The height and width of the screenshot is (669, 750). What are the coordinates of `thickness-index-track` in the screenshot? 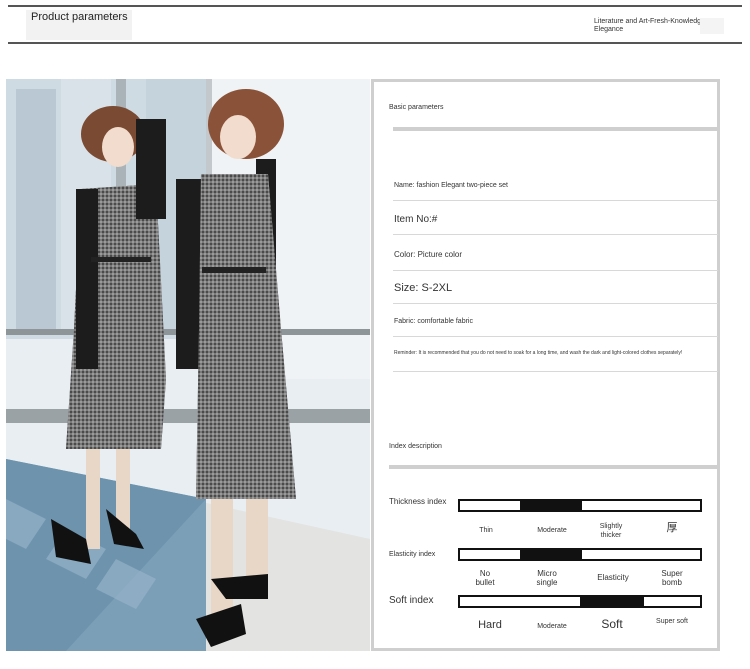 It's located at (580, 505).